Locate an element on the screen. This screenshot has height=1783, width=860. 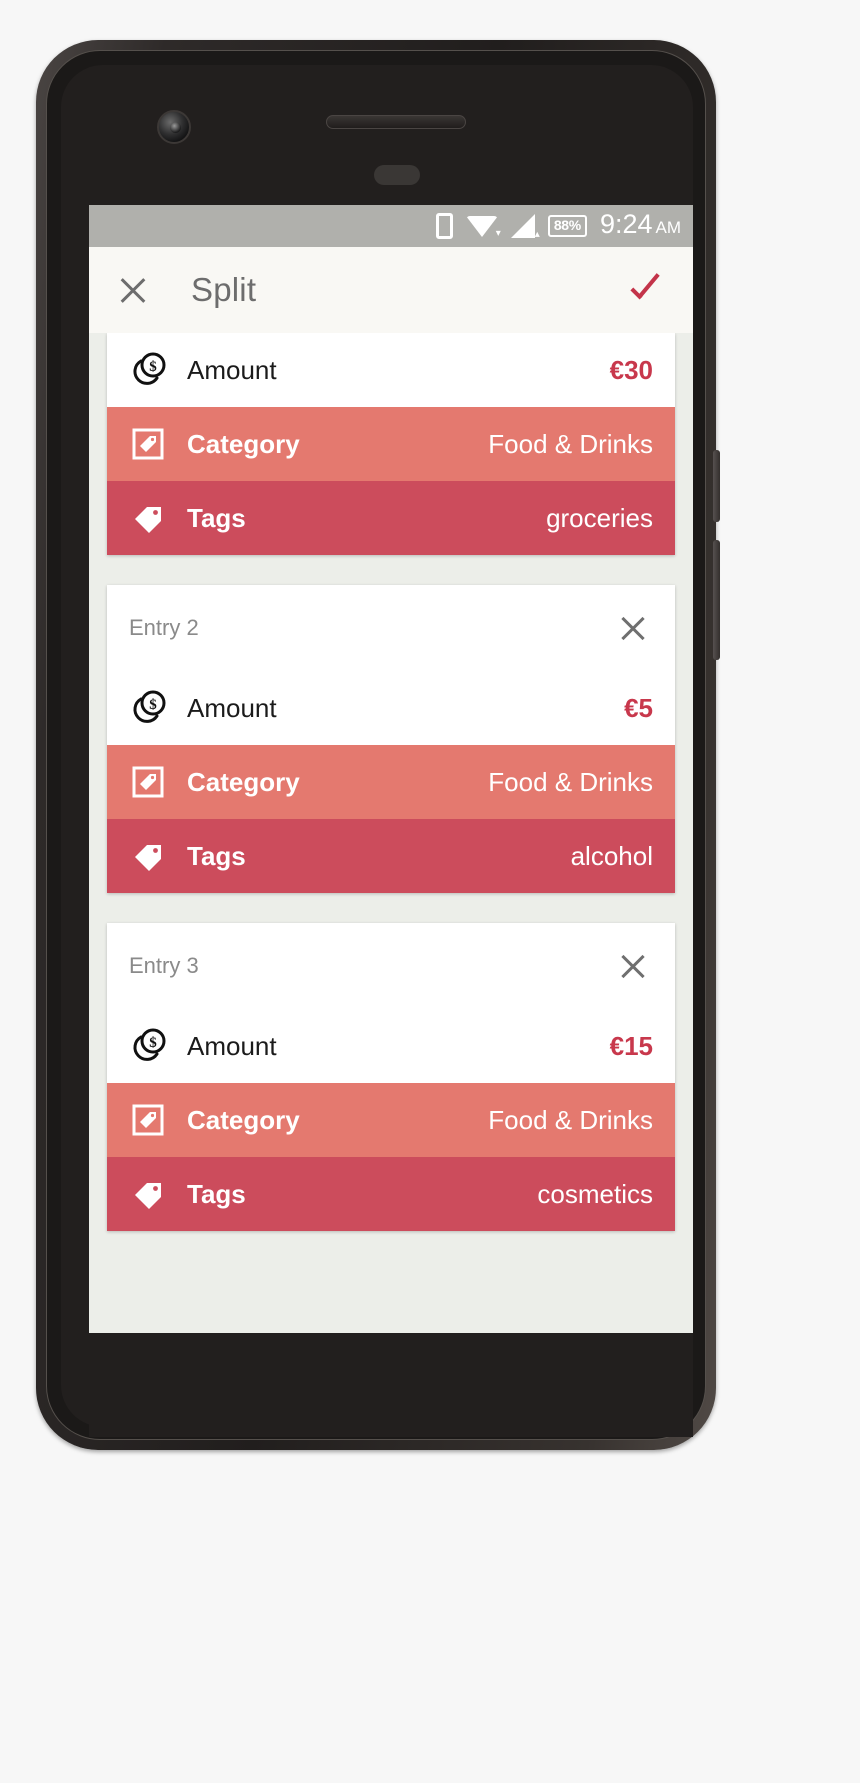
close-icon is located at coordinates (133, 290).